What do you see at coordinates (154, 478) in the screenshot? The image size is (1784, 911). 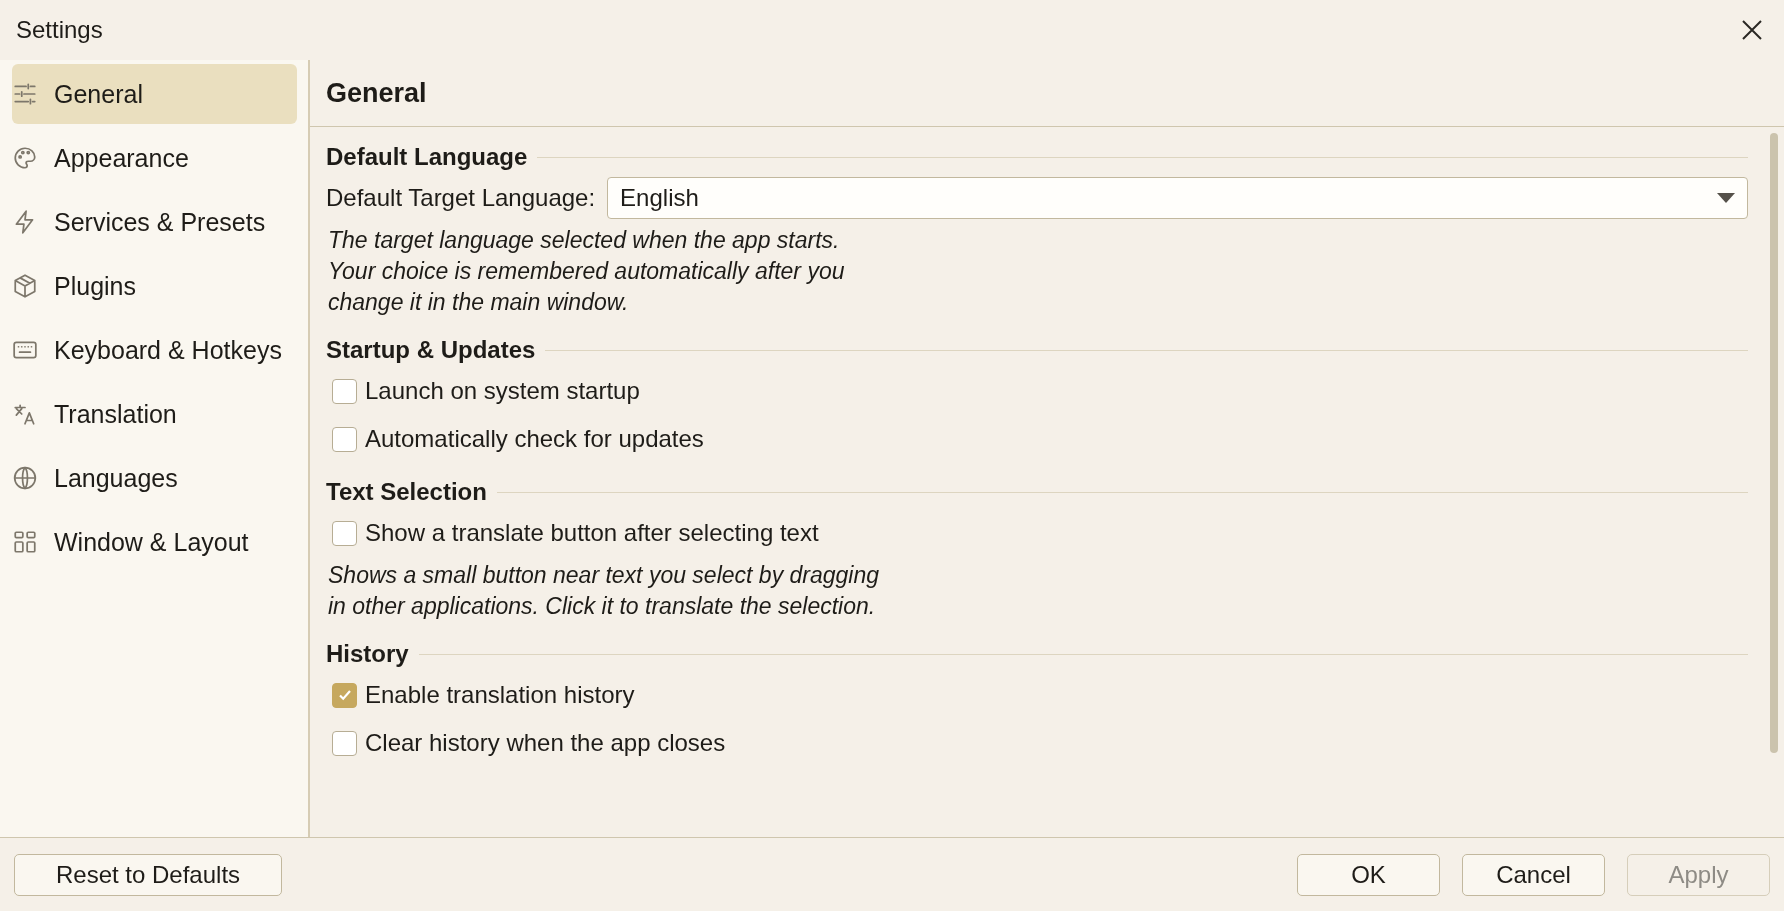 I see `sidebar-item: Languages` at bounding box center [154, 478].